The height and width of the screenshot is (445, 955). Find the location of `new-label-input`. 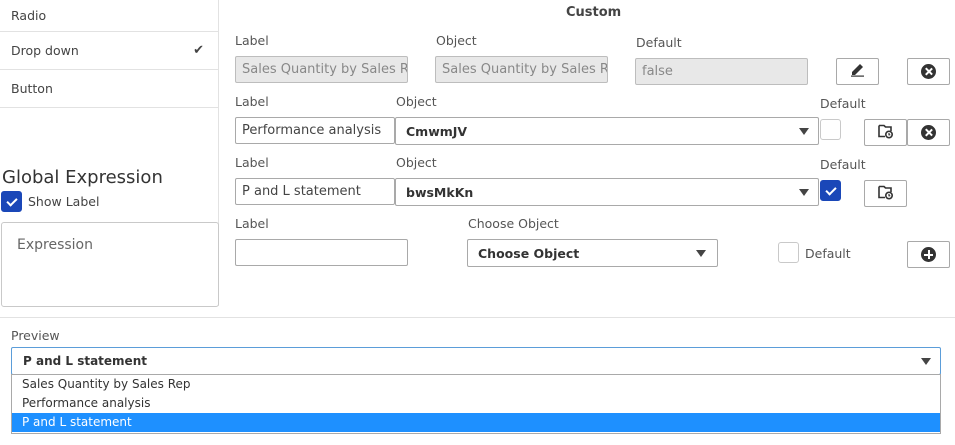

new-label-input is located at coordinates (321, 252).